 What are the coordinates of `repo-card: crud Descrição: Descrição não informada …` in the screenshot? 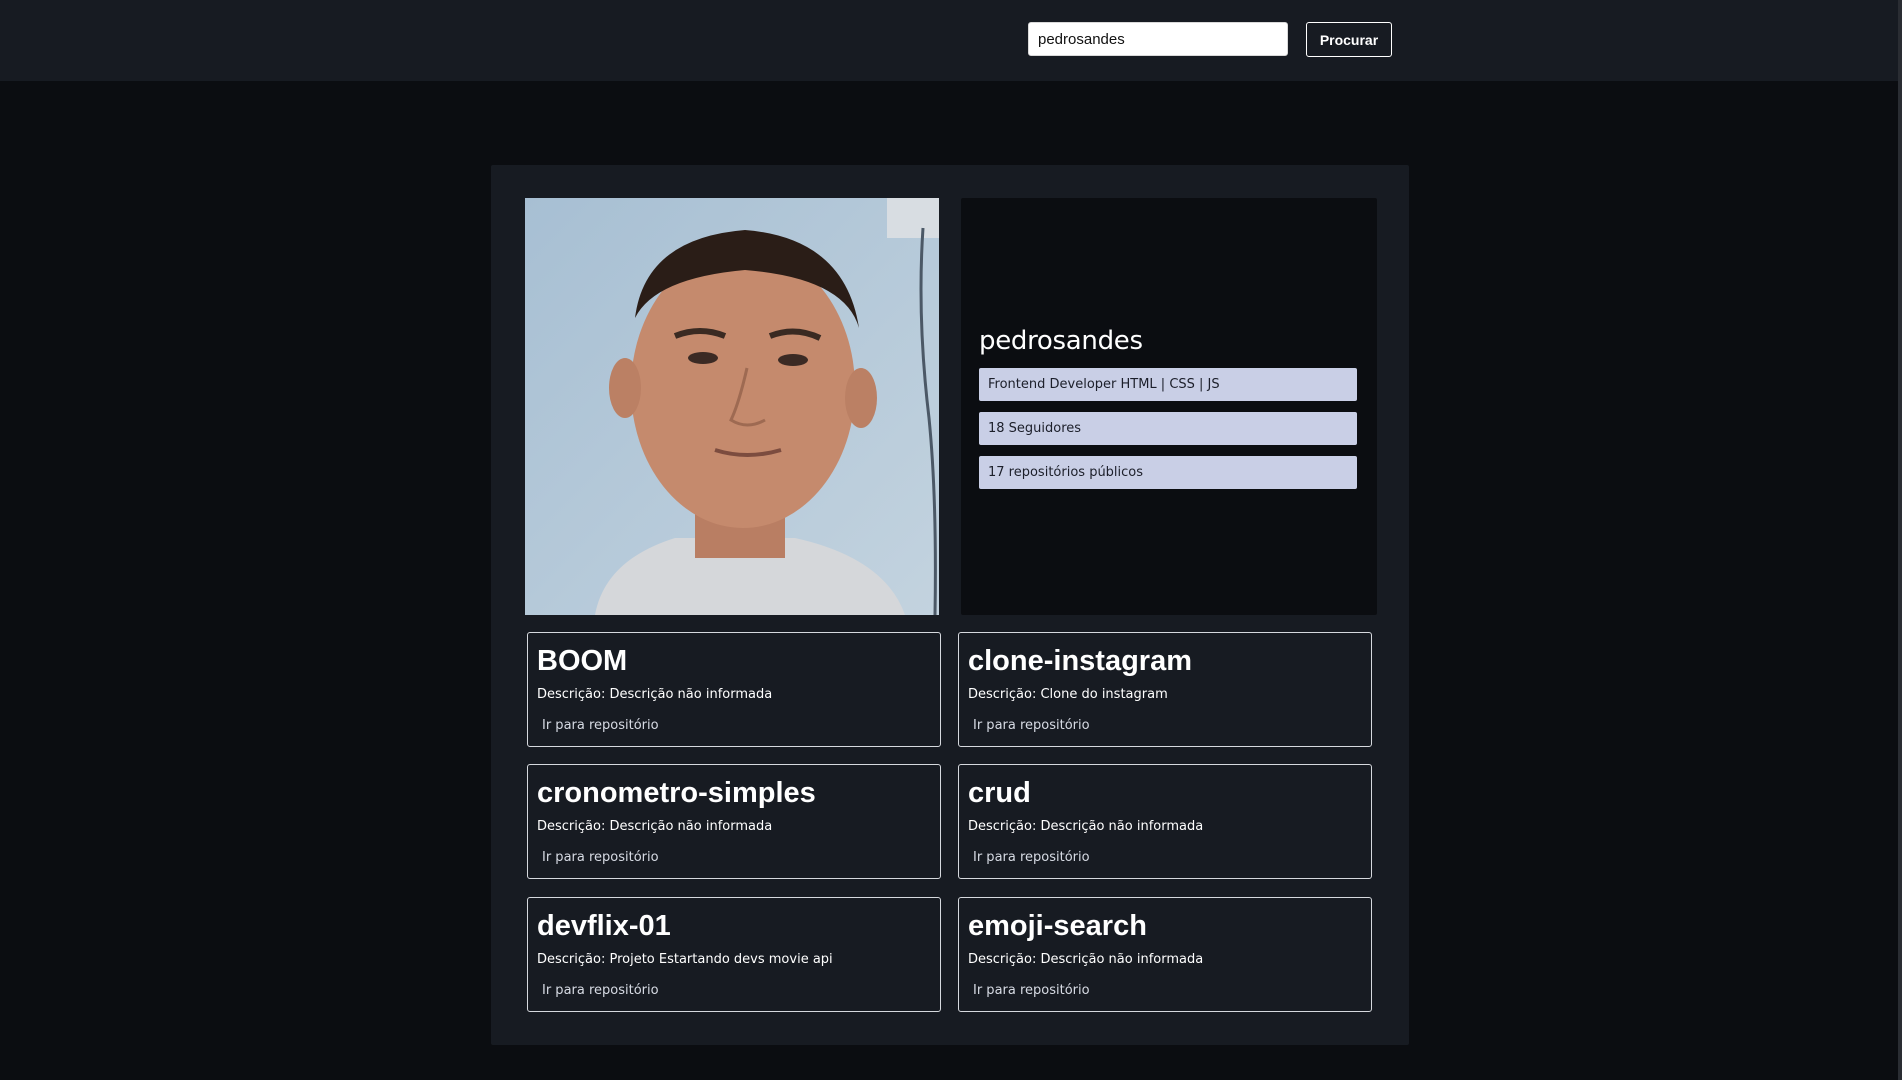 It's located at (1165, 821).